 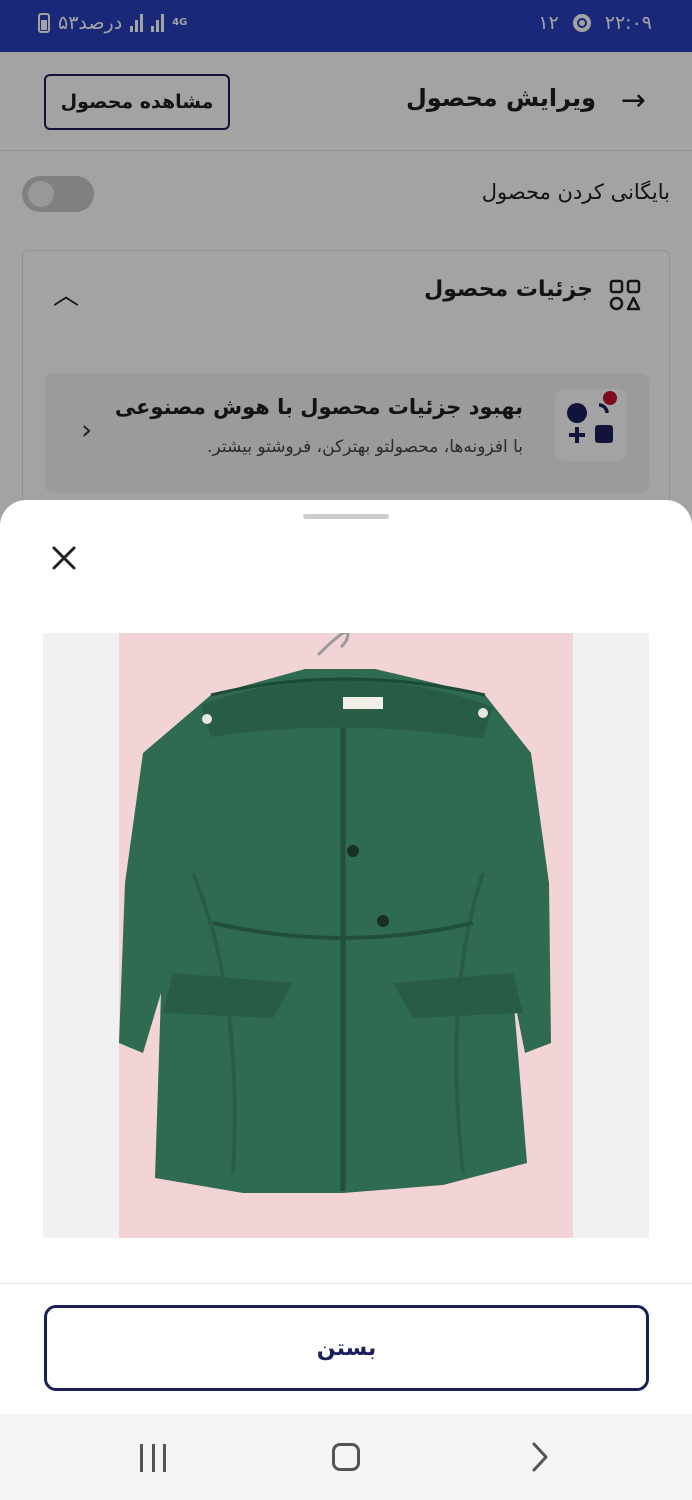 What do you see at coordinates (153, 1458) in the screenshot?
I see `recent-apps-icon` at bounding box center [153, 1458].